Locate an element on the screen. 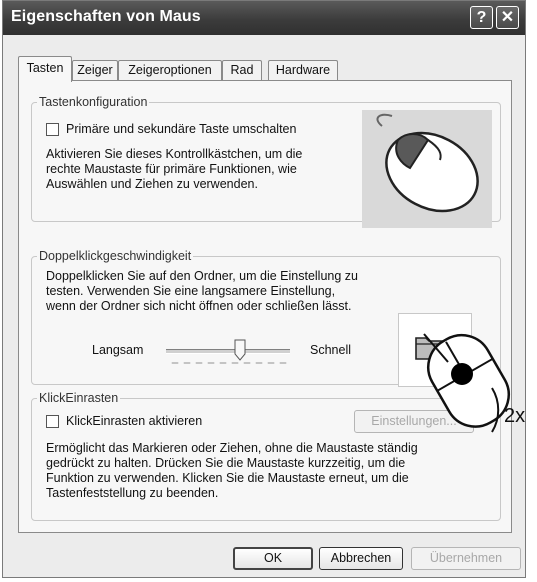  close-button: ✕ is located at coordinates (507, 17).